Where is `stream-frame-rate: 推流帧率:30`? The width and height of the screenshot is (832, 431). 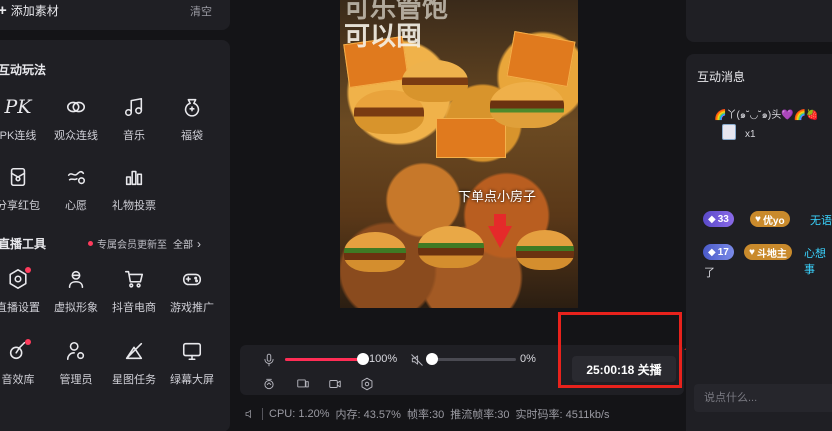 stream-frame-rate: 推流帧率:30 is located at coordinates (480, 415).